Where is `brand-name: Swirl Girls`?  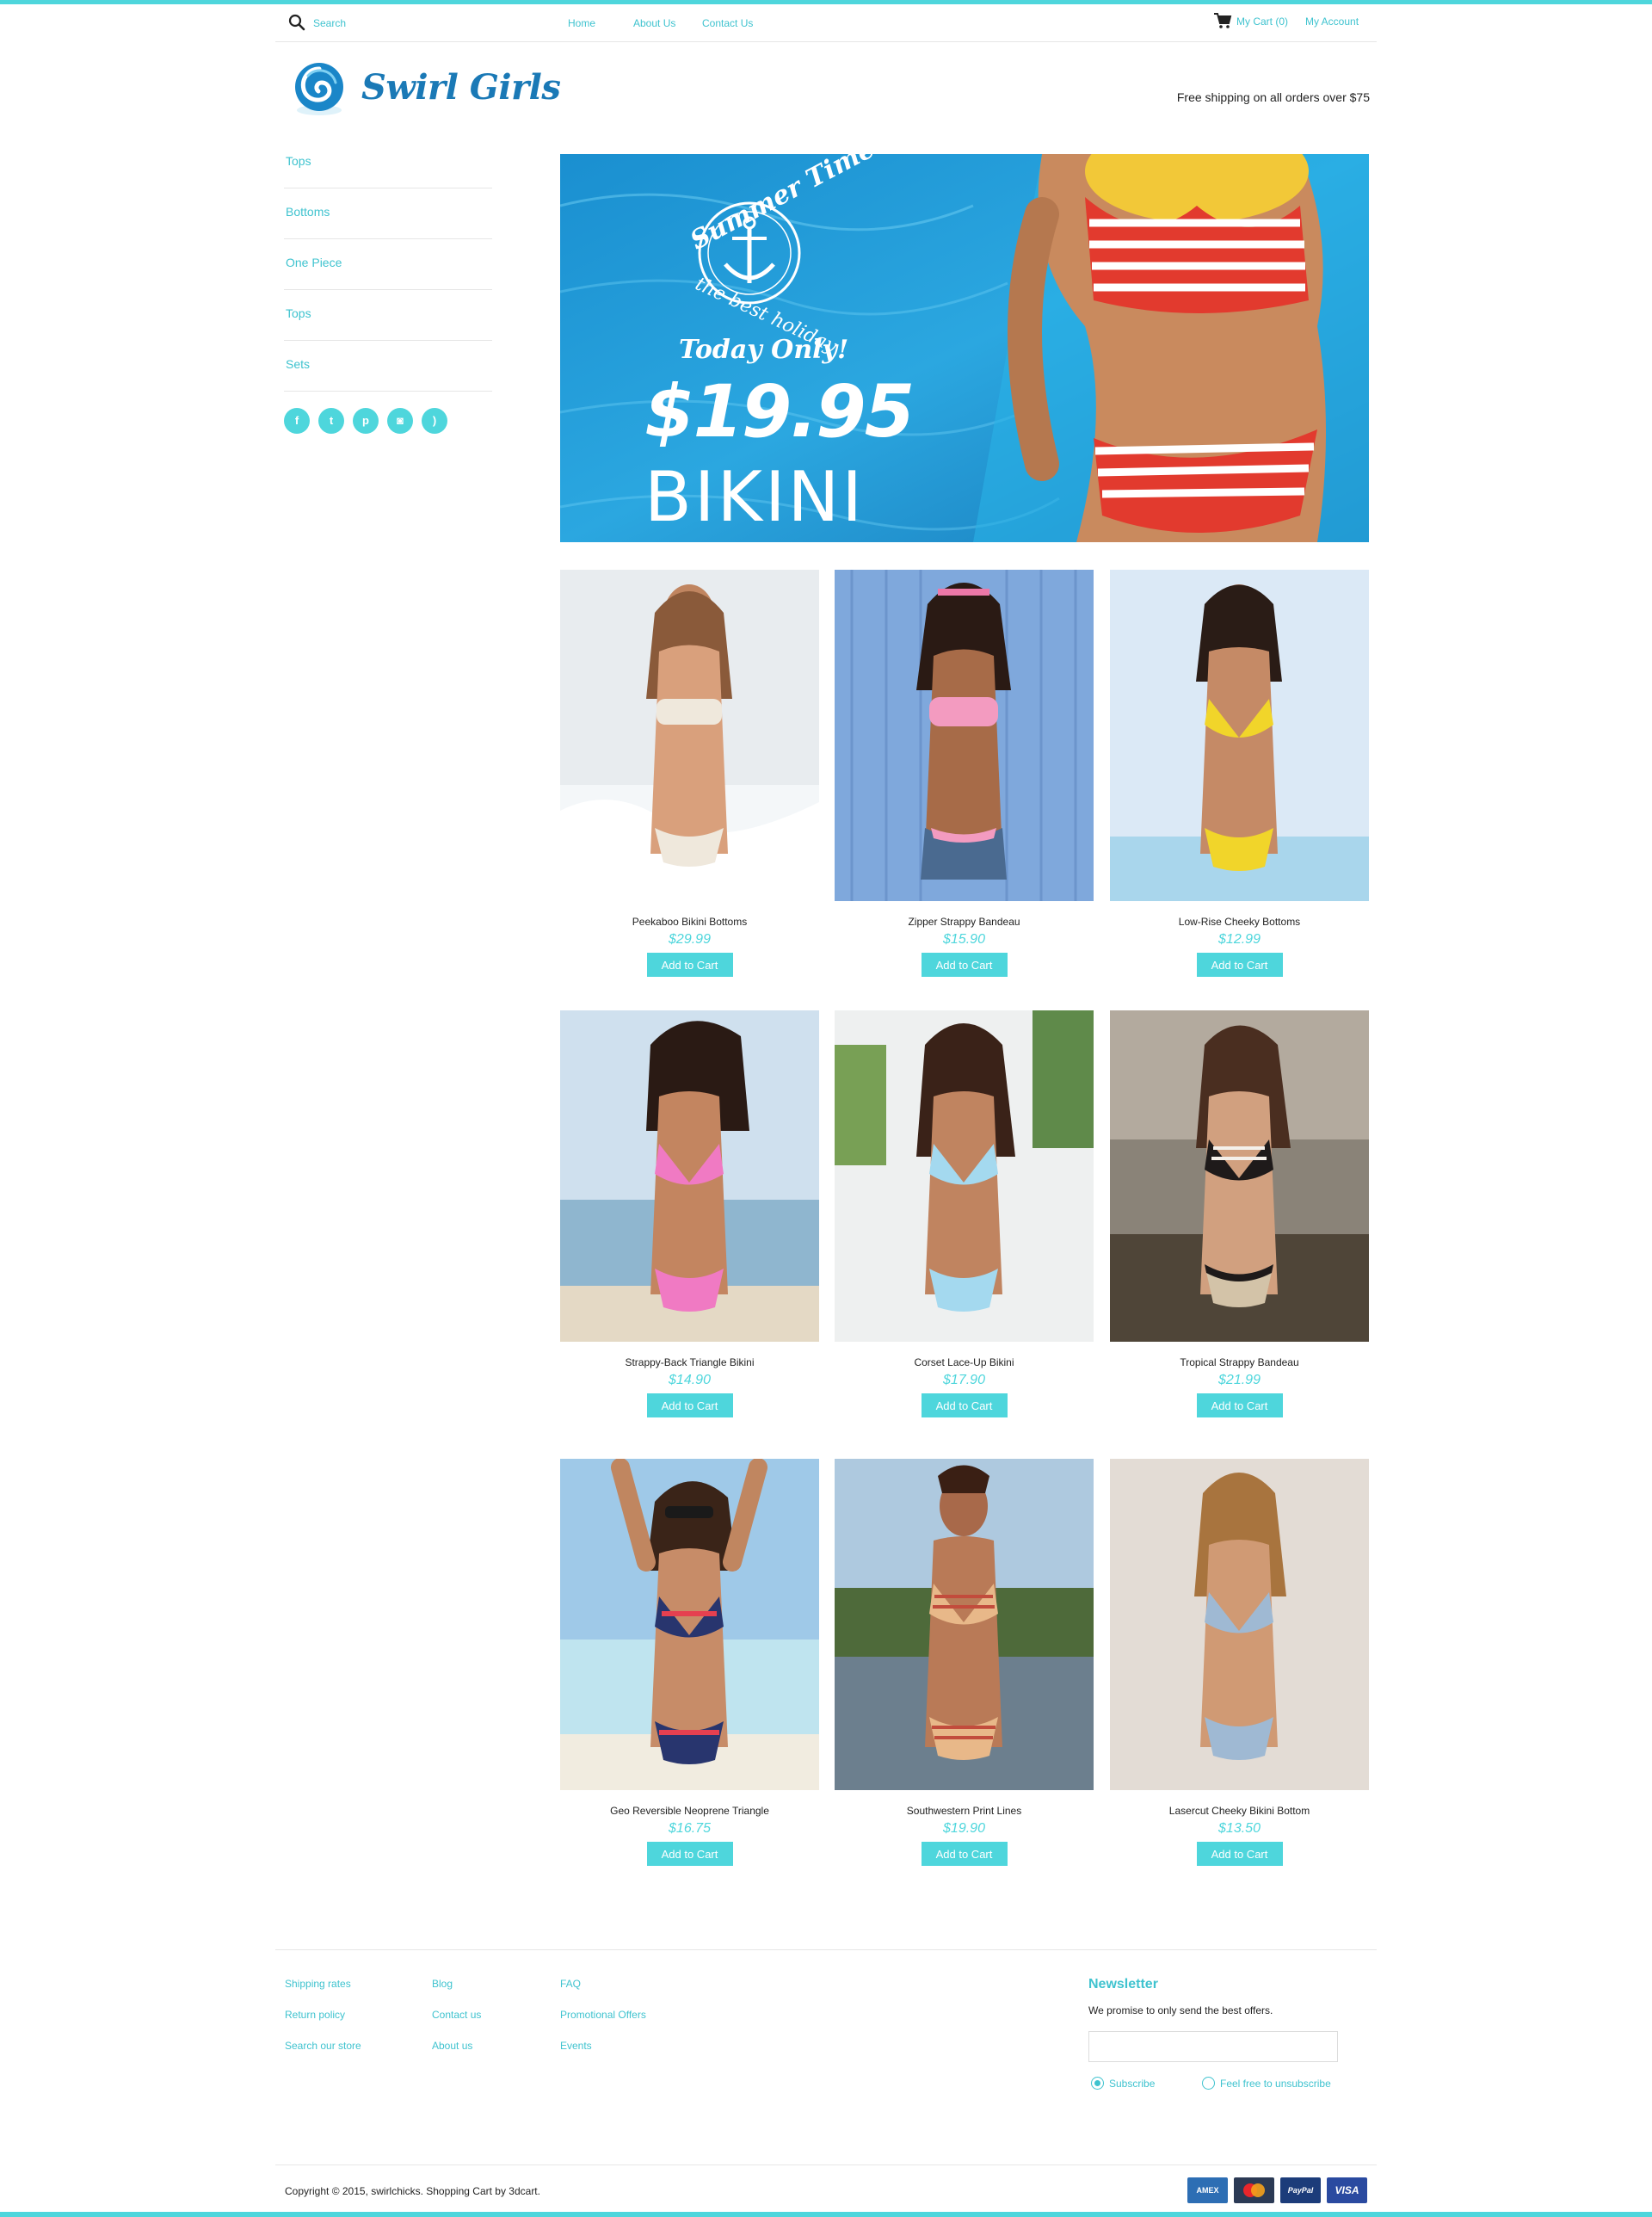
brand-name: Swirl Girls is located at coordinates (461, 87).